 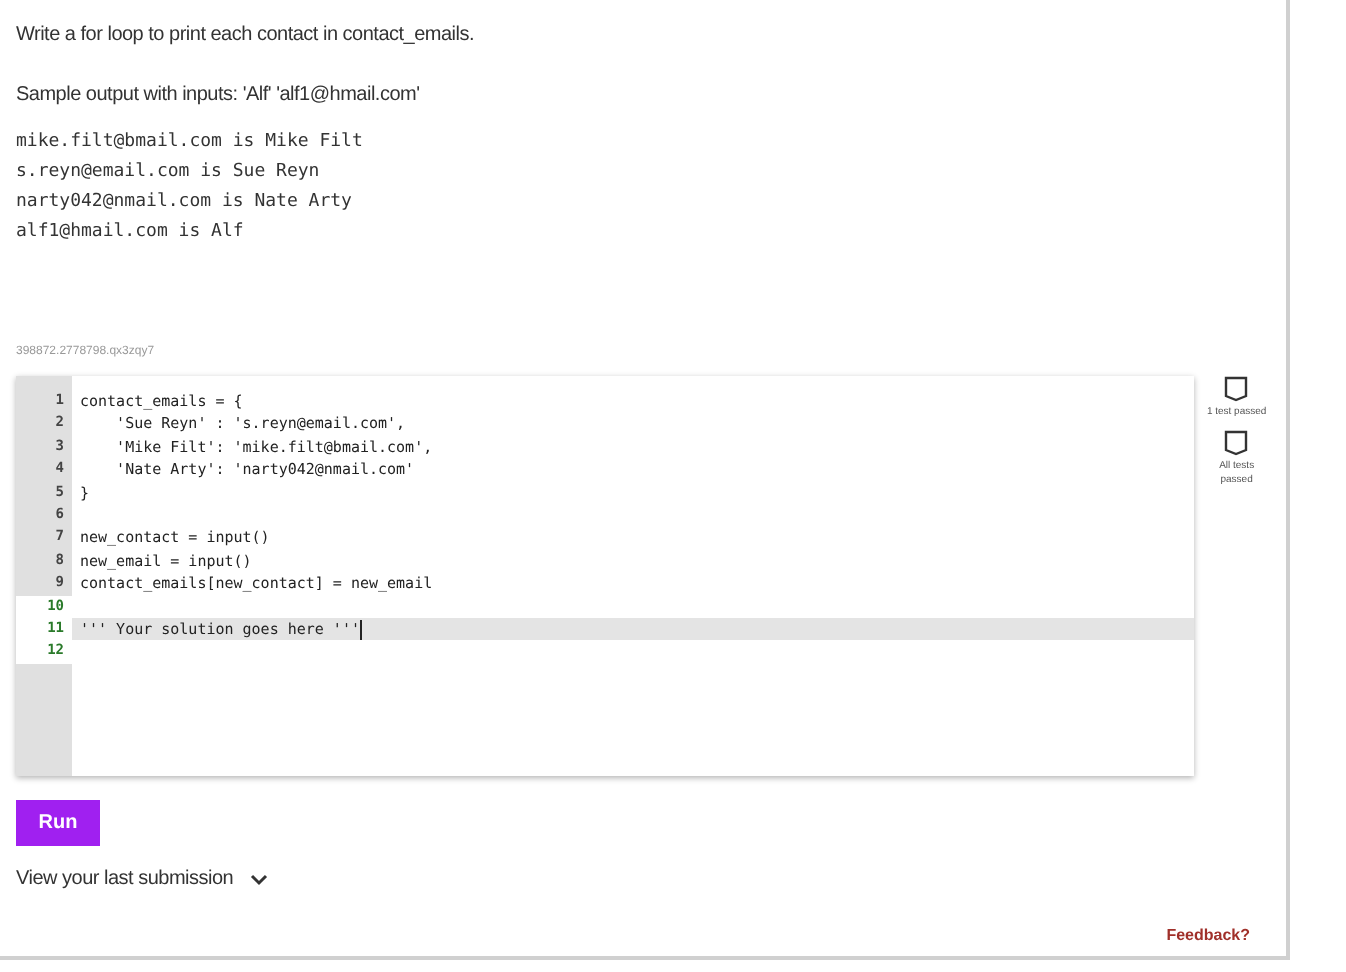 What do you see at coordinates (131, 233) in the screenshot?
I see `output-line: alf1@hmail.com is Alf` at bounding box center [131, 233].